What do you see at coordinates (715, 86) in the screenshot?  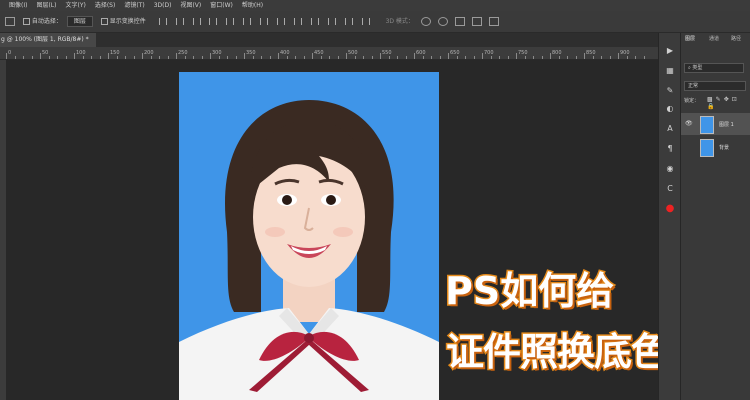 I see `blend-mode-dropdown: 正常` at bounding box center [715, 86].